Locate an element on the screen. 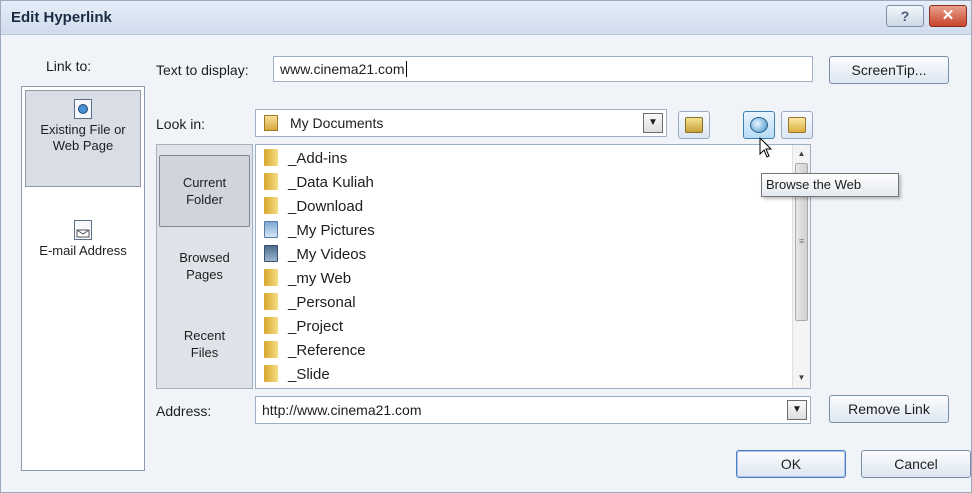 The image size is (972, 493). browse-for-file-button is located at coordinates (797, 125).